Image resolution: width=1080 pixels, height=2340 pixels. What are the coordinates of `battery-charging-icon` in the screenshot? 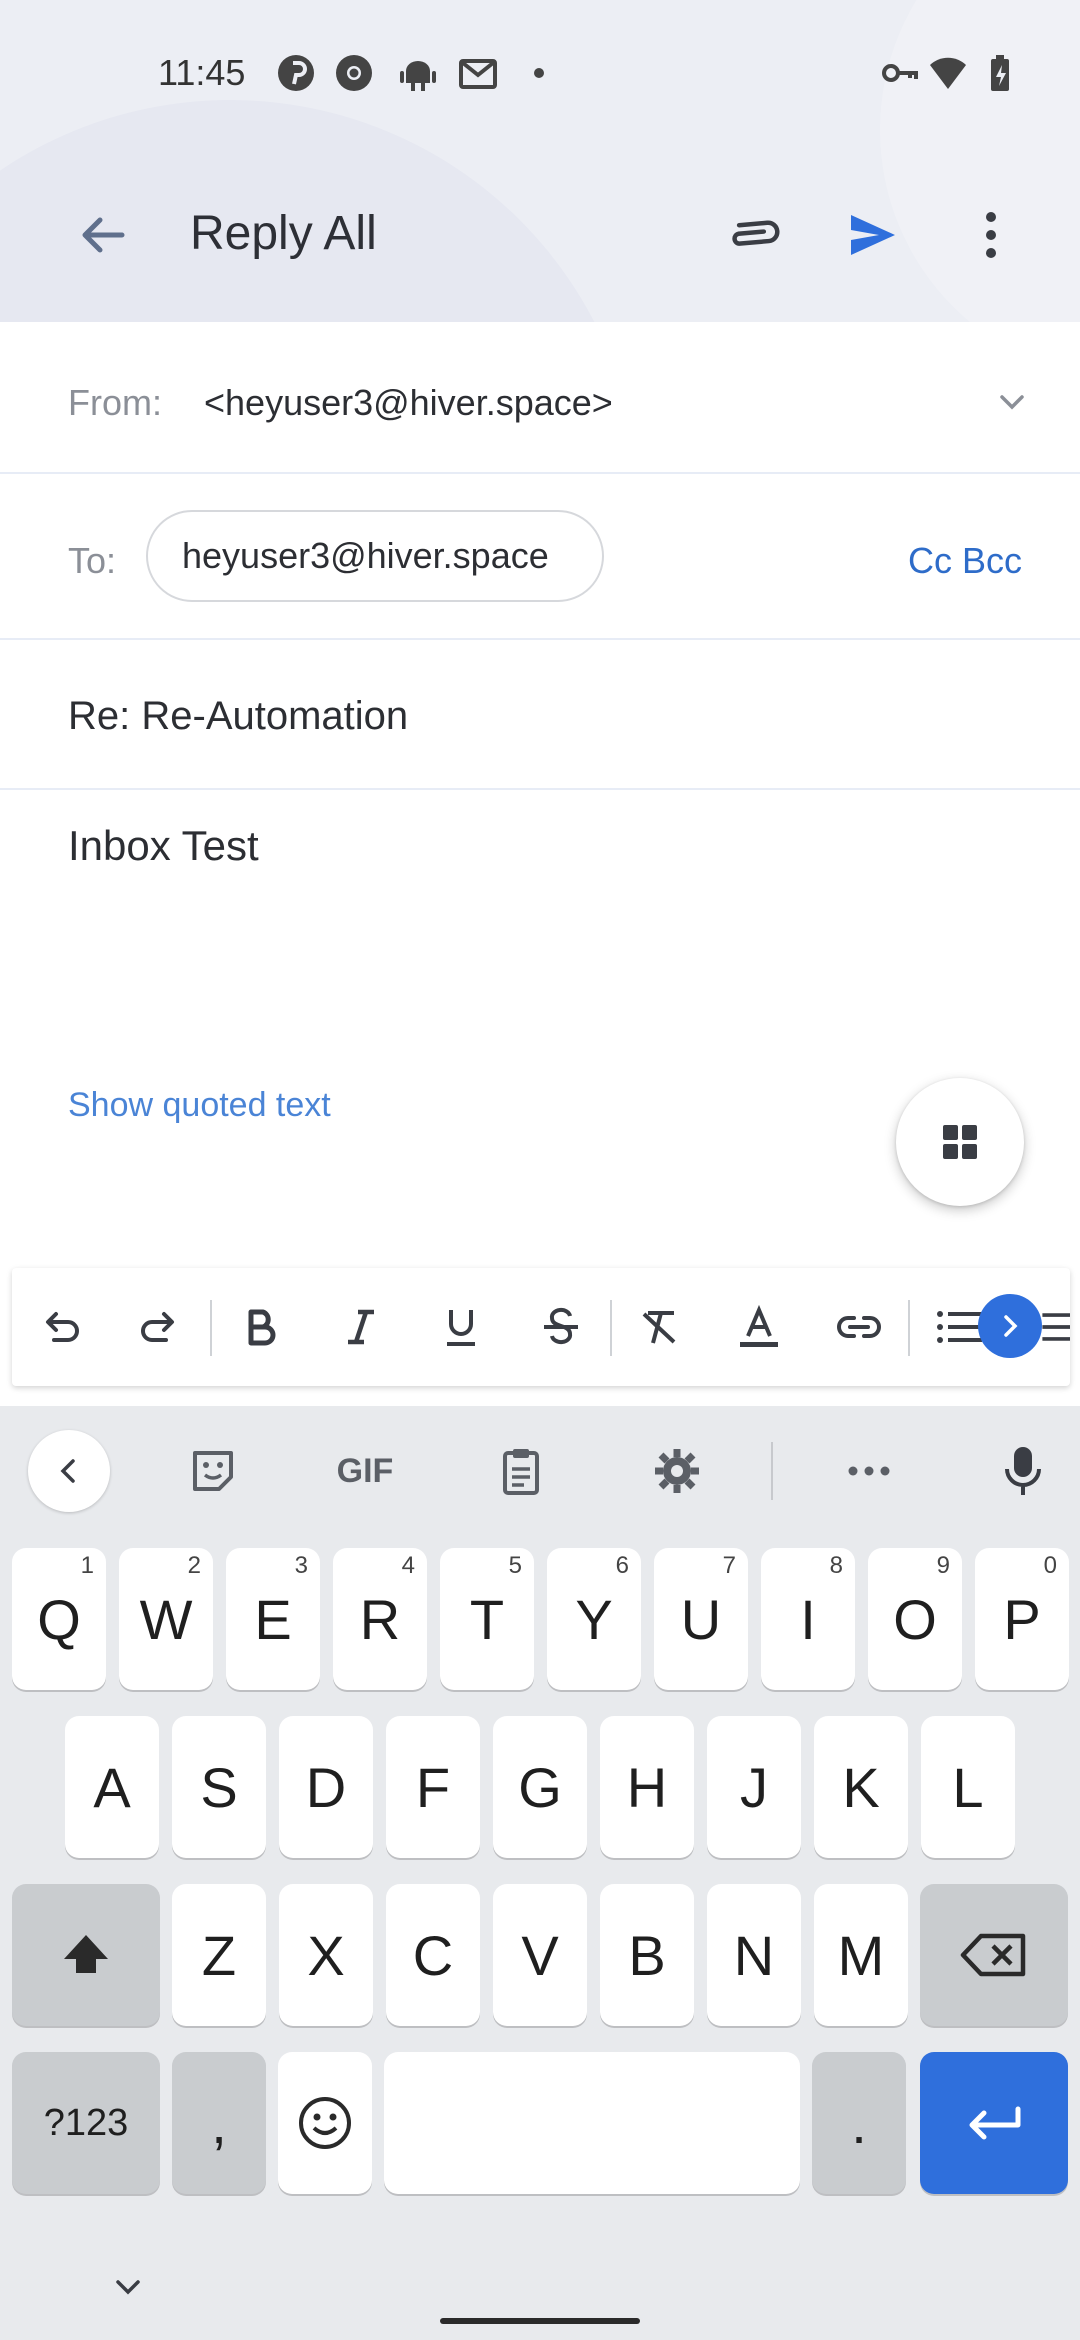 It's located at (1000, 73).